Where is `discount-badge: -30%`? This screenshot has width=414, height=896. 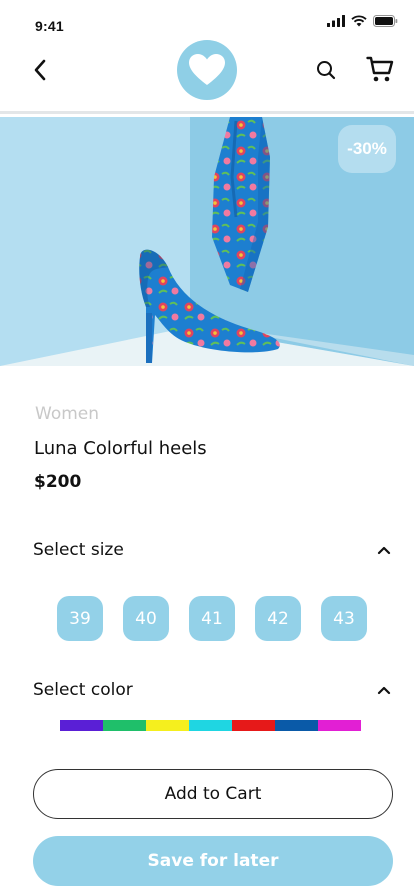 discount-badge: -30% is located at coordinates (367, 149).